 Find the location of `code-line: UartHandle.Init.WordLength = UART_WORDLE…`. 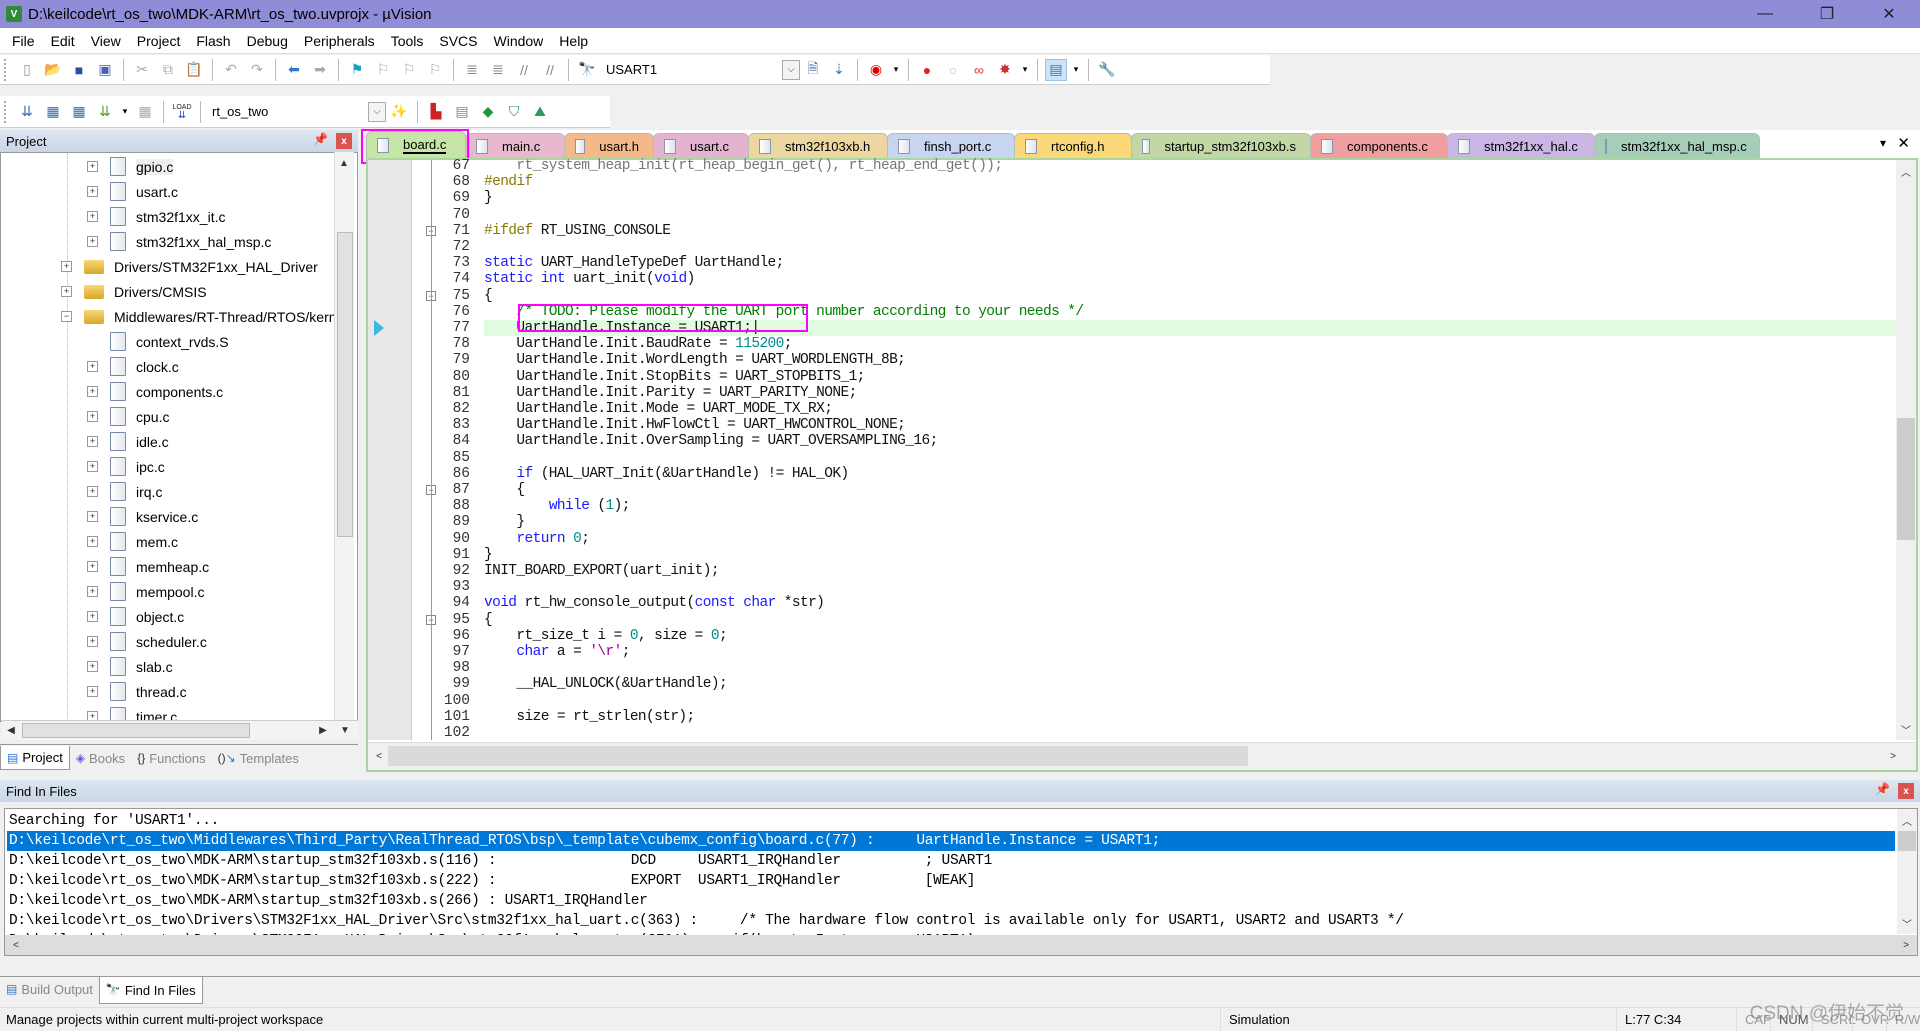

code-line: UartHandle.Init.WordLength = UART_WORDLE… is located at coordinates (1190, 360).